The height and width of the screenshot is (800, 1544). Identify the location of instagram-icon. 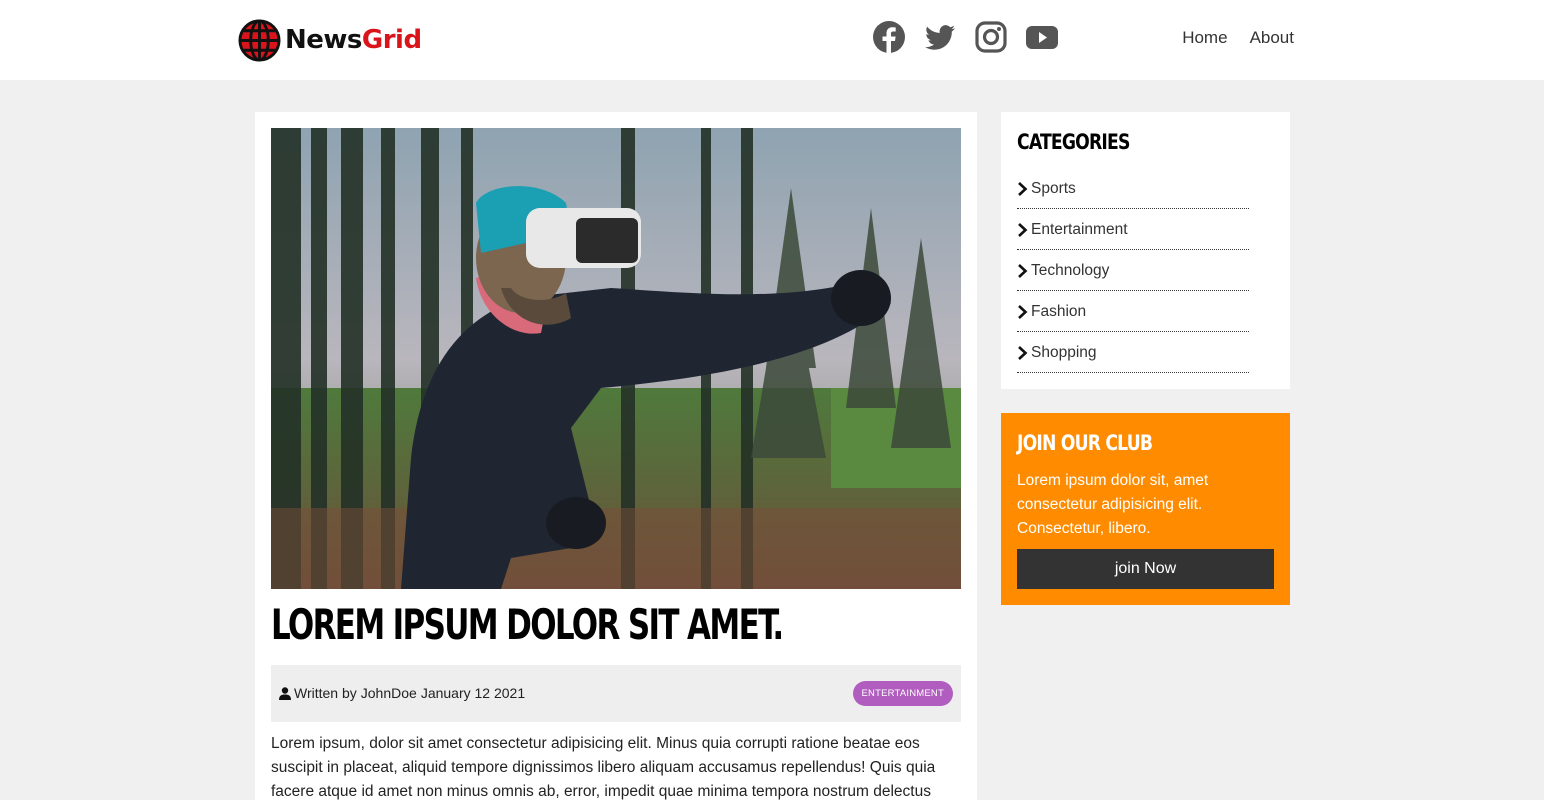
(991, 37).